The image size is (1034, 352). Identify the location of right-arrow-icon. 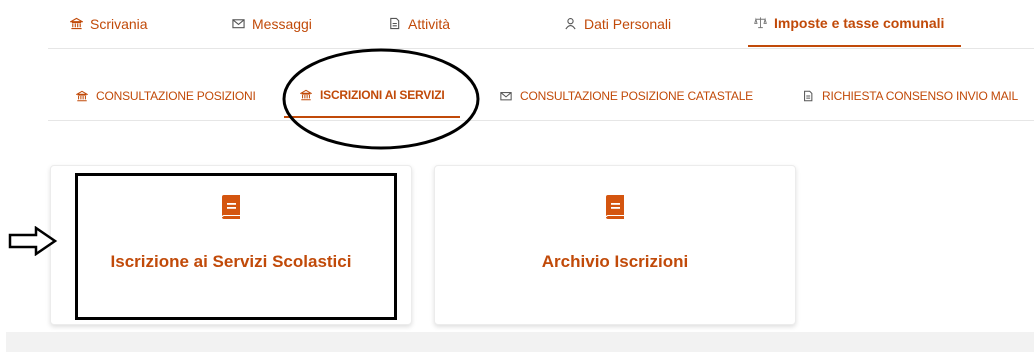
(33, 241).